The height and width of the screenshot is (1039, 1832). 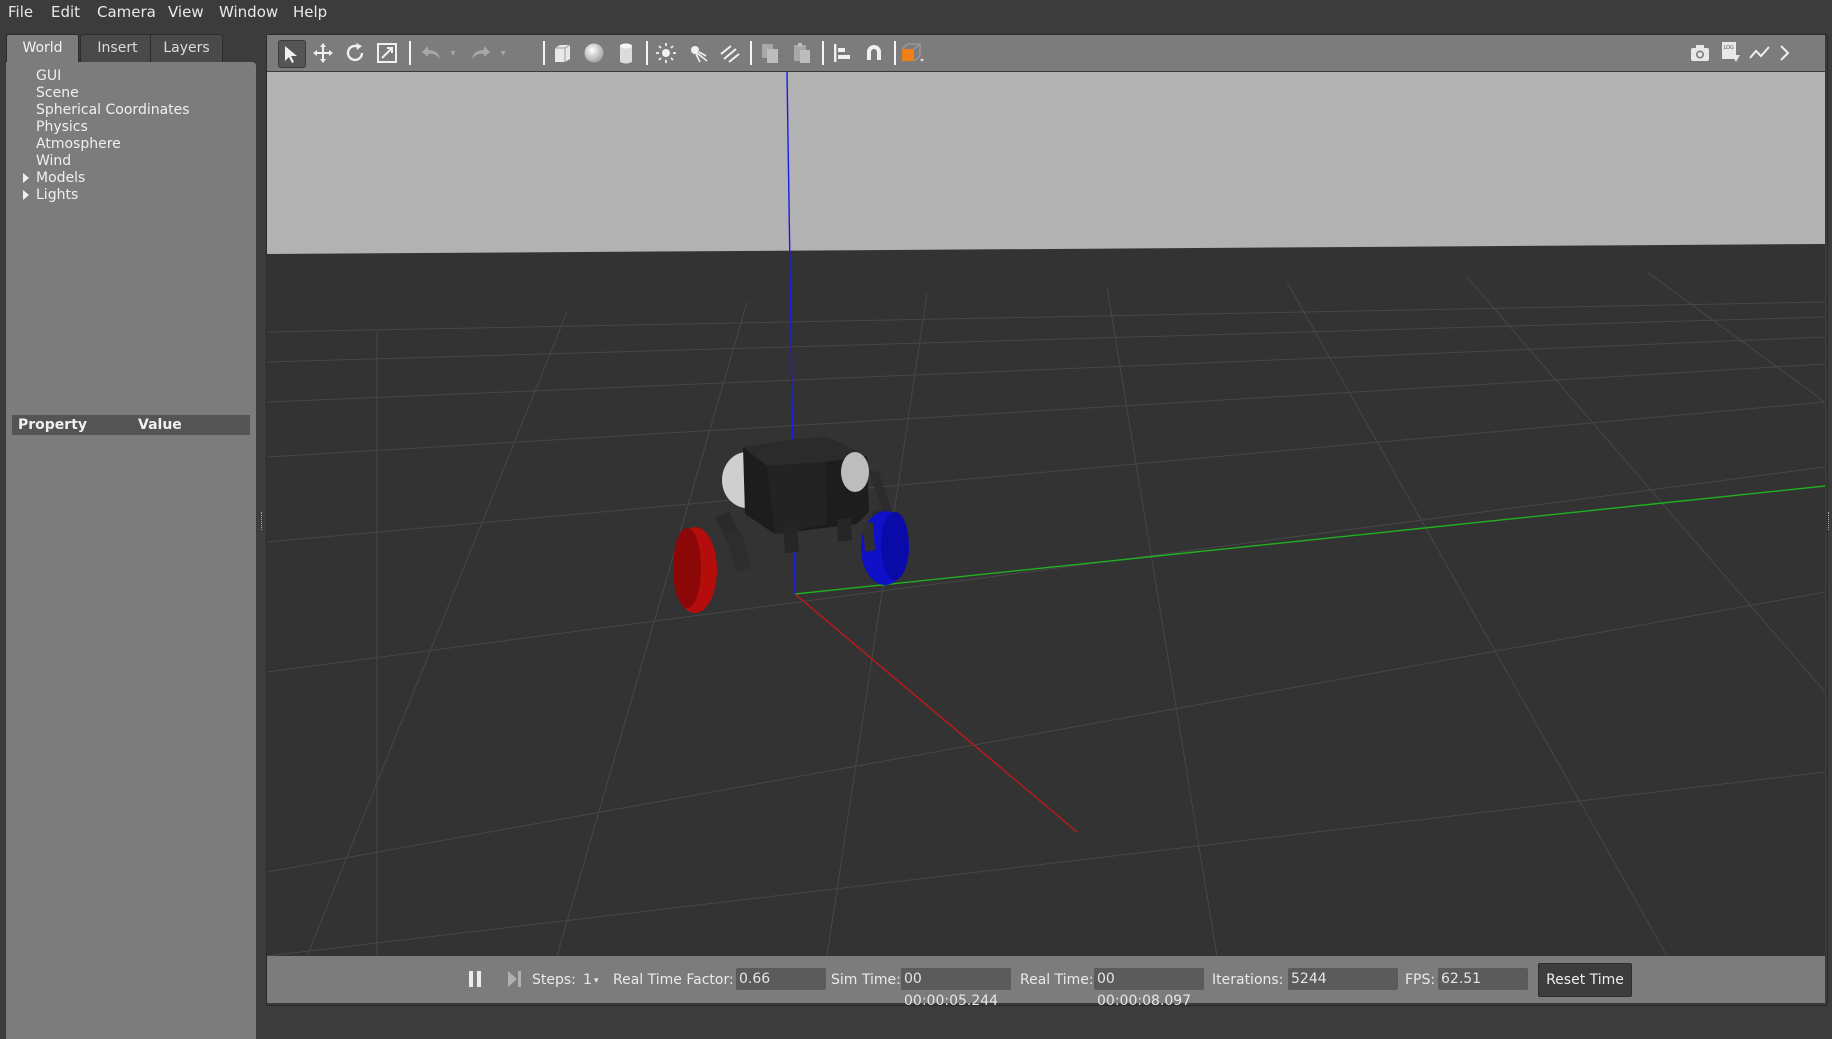 What do you see at coordinates (160, 425) in the screenshot?
I see `value-column-header: Value` at bounding box center [160, 425].